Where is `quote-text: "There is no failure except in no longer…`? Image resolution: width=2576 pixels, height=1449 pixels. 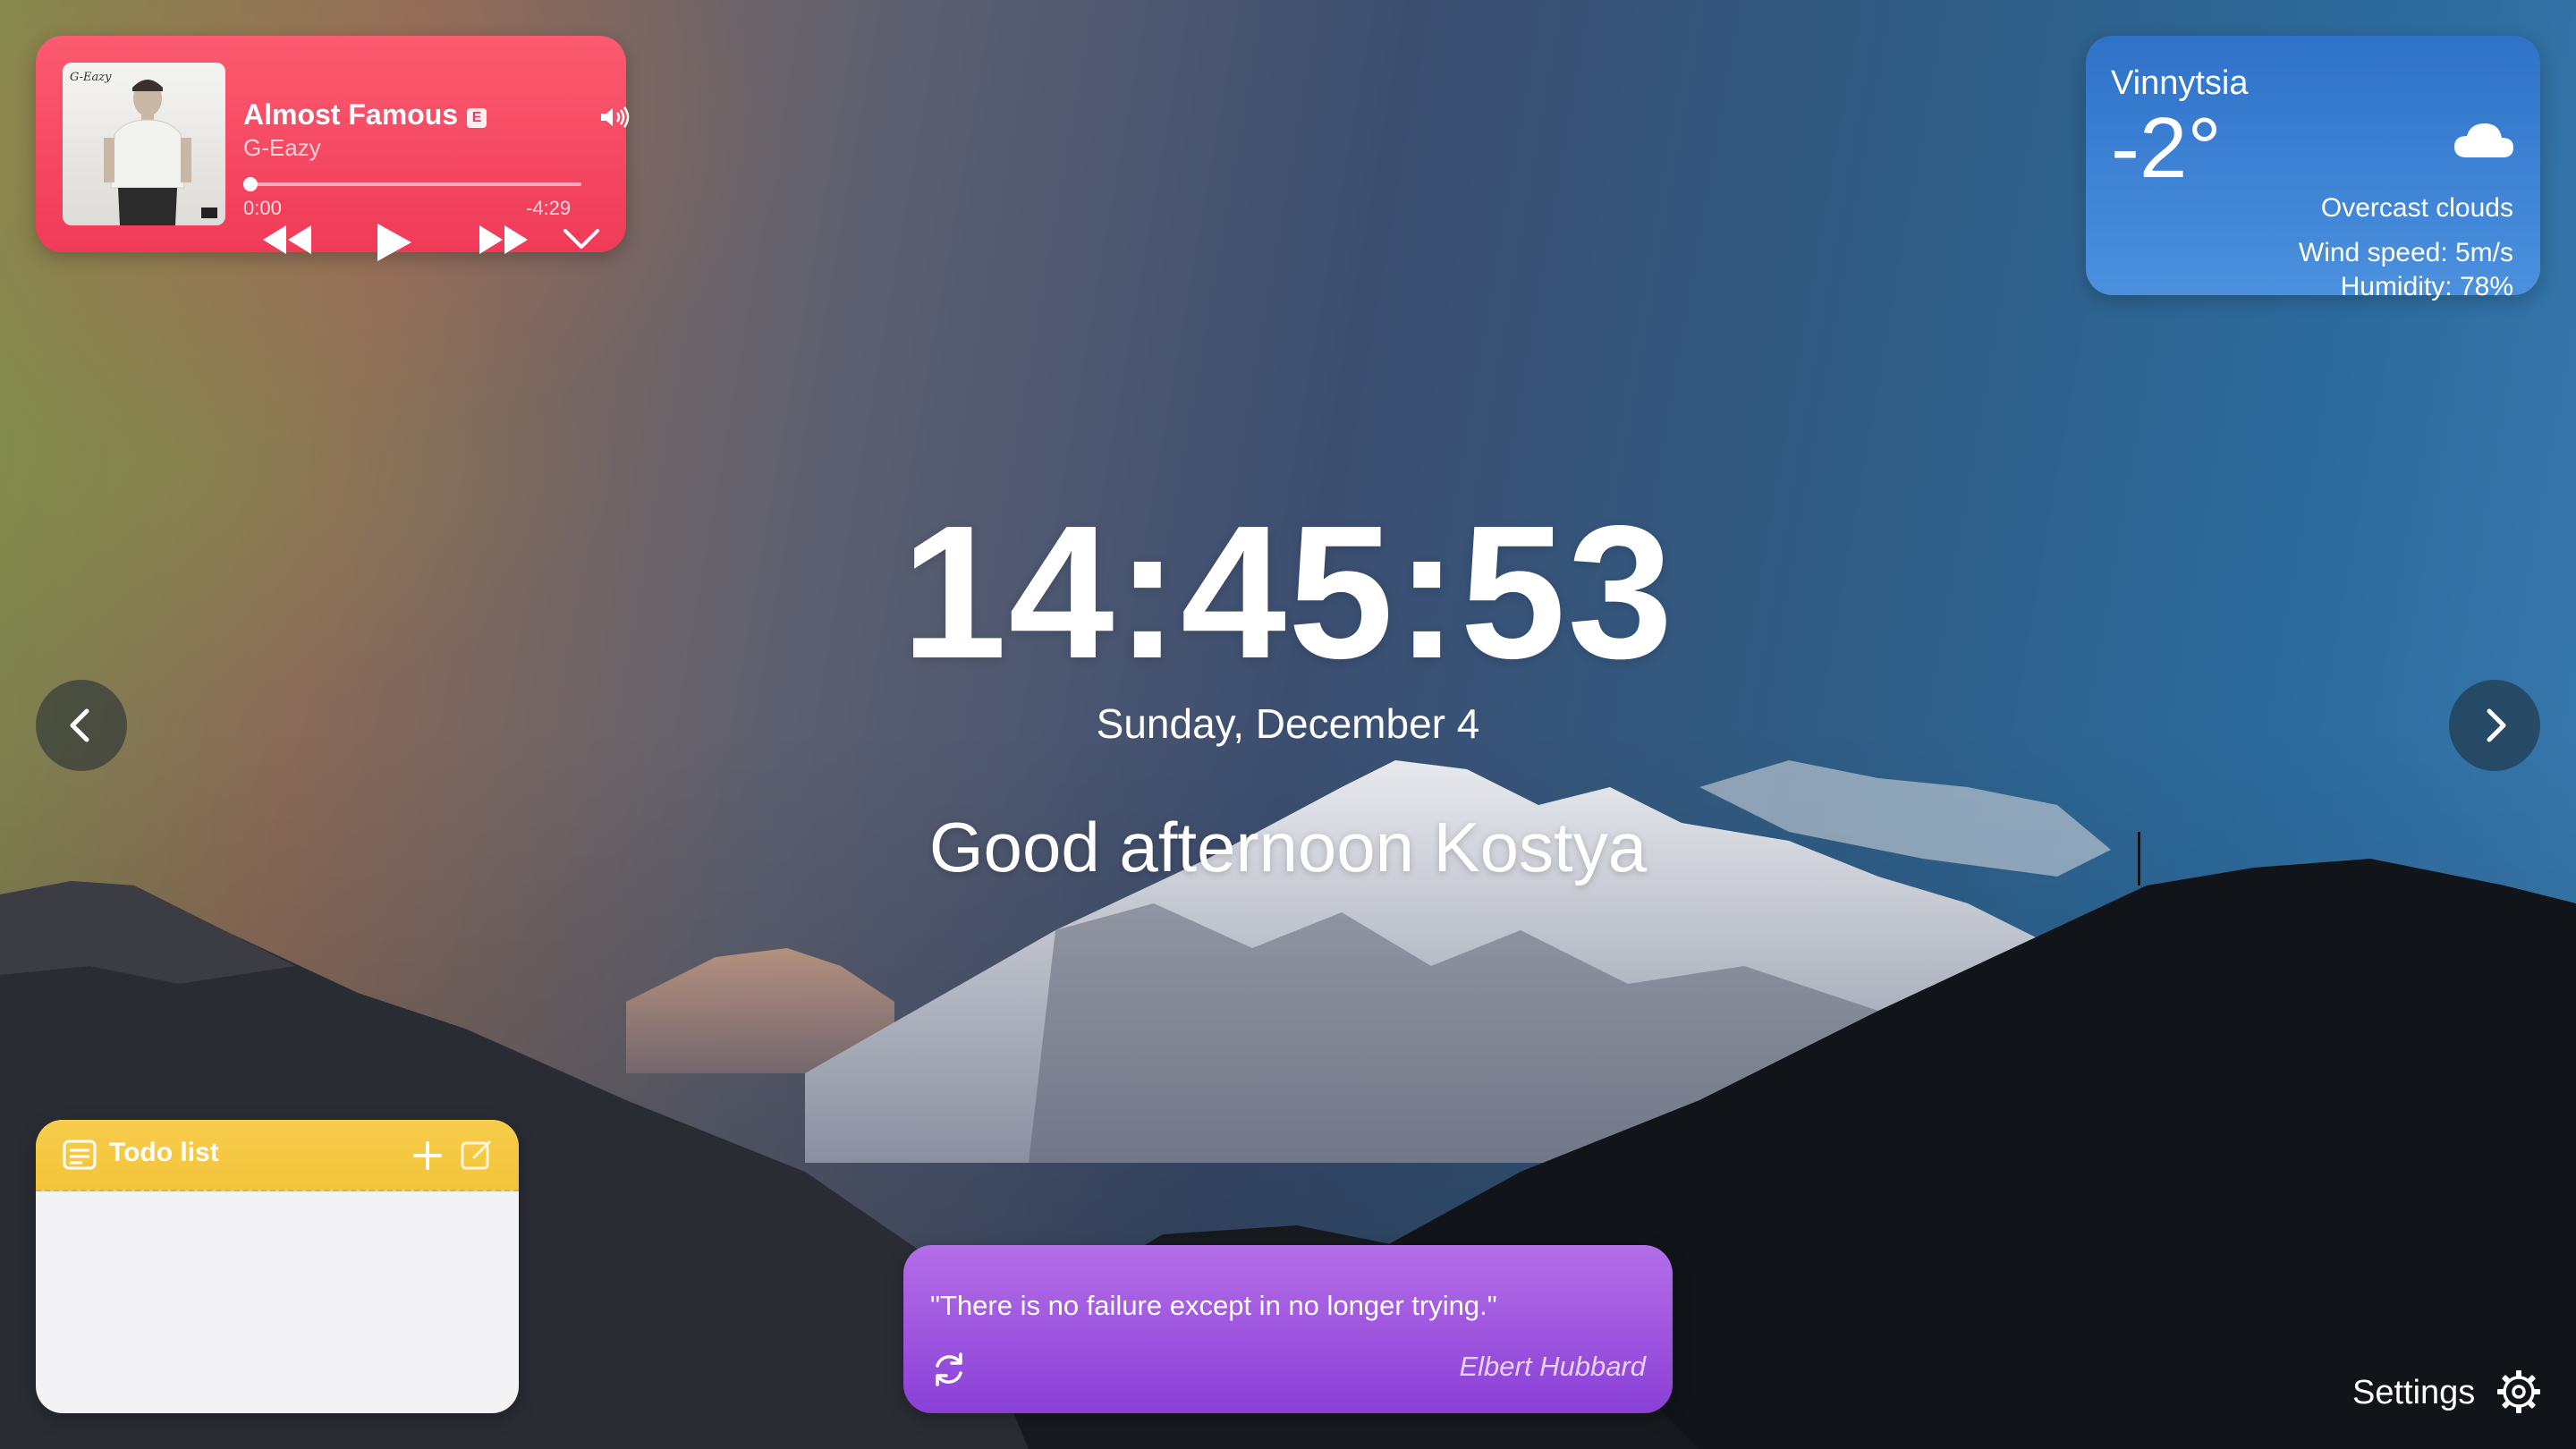 quote-text: "There is no failure except in no longer… is located at coordinates (1213, 1305).